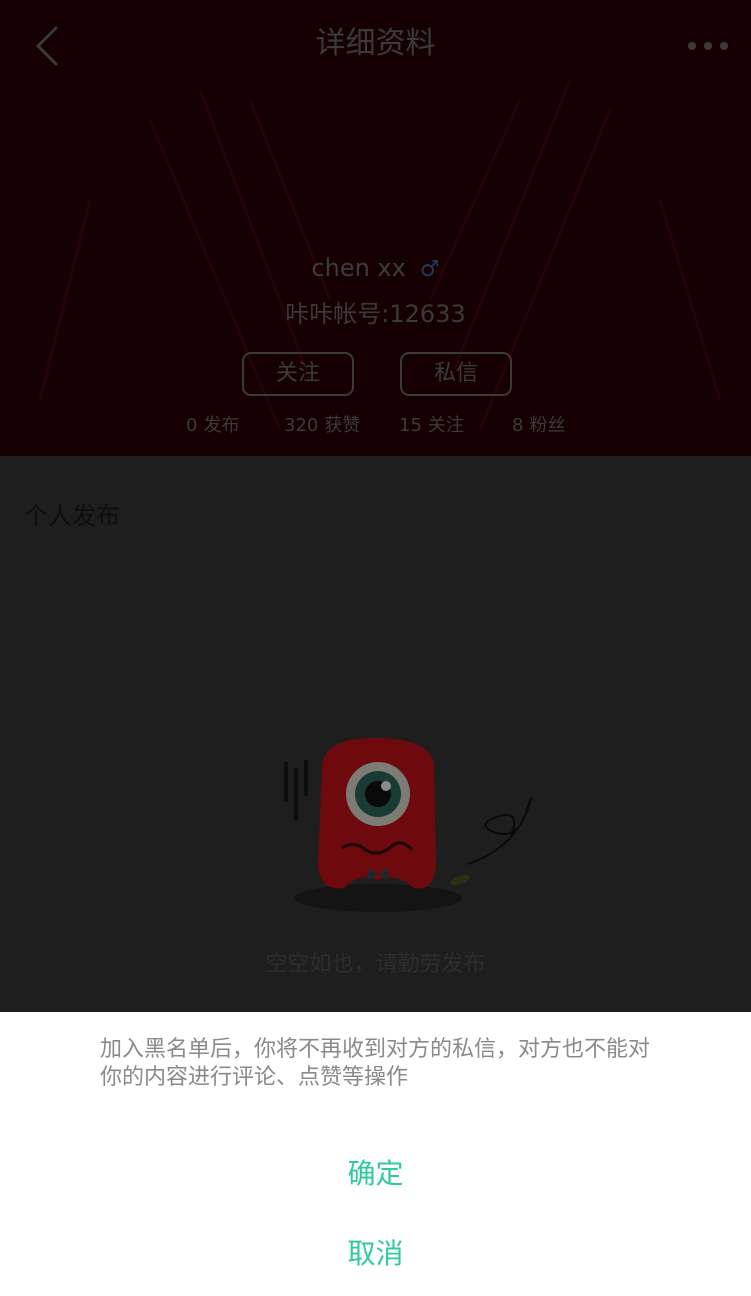  Describe the element at coordinates (375, 1254) in the screenshot. I see `cancel-button: 取消` at that location.